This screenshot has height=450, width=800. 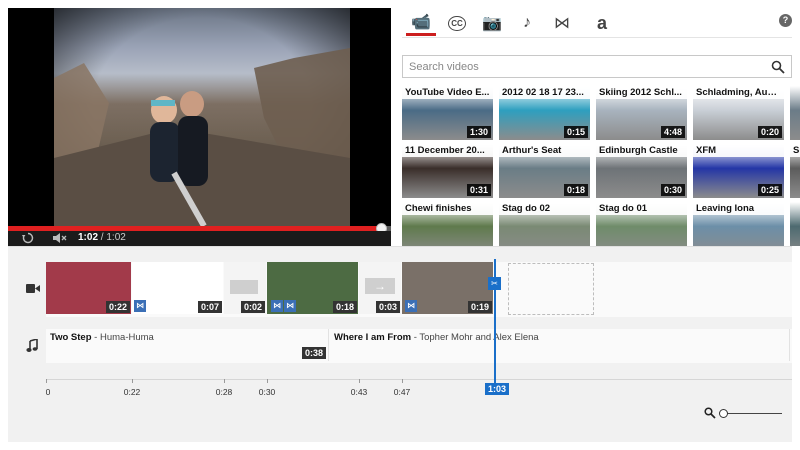 I want to click on clip-drop-slot, so click(x=551, y=289).